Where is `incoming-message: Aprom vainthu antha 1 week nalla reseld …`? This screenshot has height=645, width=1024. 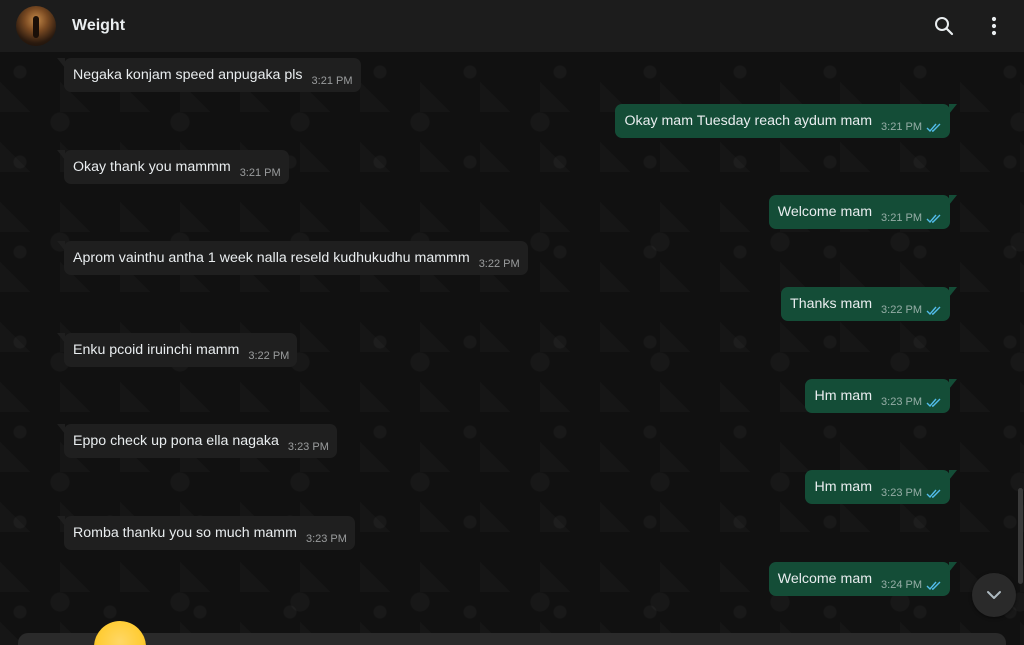
incoming-message: Aprom vainthu antha 1 week nalla reseld … is located at coordinates (292, 258).